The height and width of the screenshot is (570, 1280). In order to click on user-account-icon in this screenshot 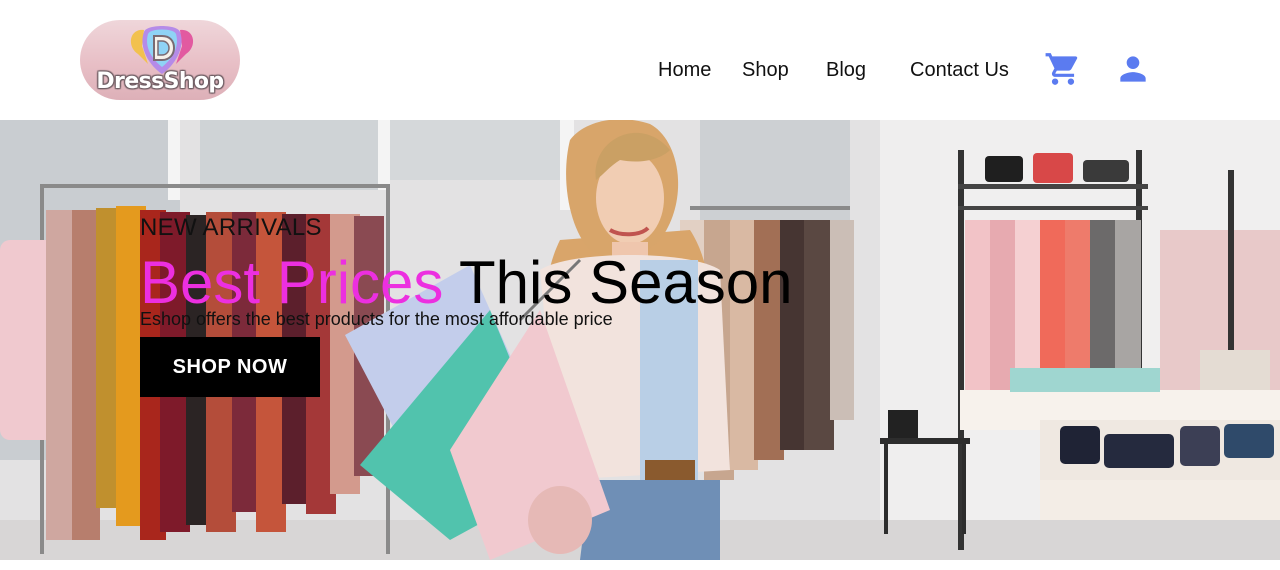, I will do `click(1133, 69)`.